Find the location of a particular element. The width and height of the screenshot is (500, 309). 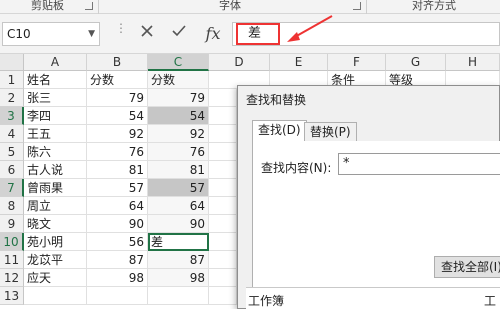

column-header-e: E is located at coordinates (299, 62).